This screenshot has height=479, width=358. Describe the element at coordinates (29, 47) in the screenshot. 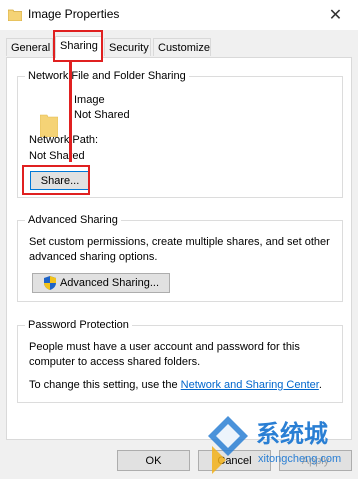

I see `tab-general: General` at that location.